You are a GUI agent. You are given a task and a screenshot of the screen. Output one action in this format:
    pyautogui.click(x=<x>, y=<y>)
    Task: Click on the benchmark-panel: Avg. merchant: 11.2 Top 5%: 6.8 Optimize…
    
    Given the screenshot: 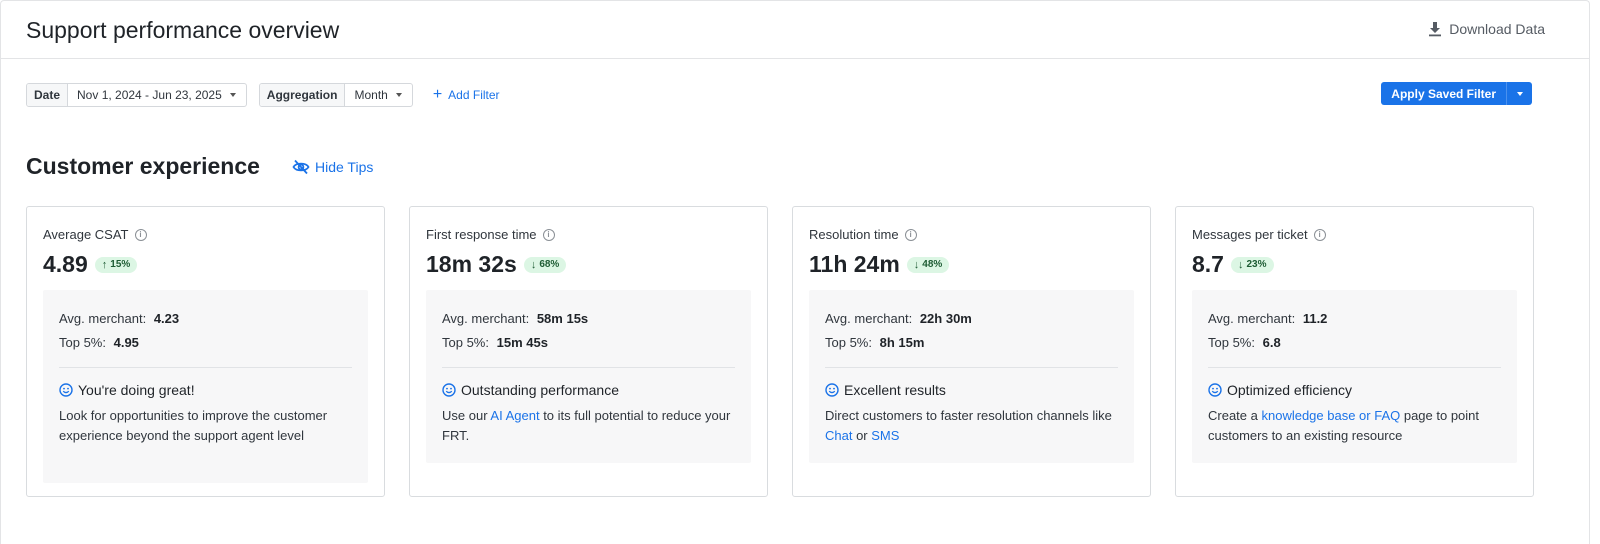 What is the action you would take?
    pyautogui.click(x=1354, y=376)
    